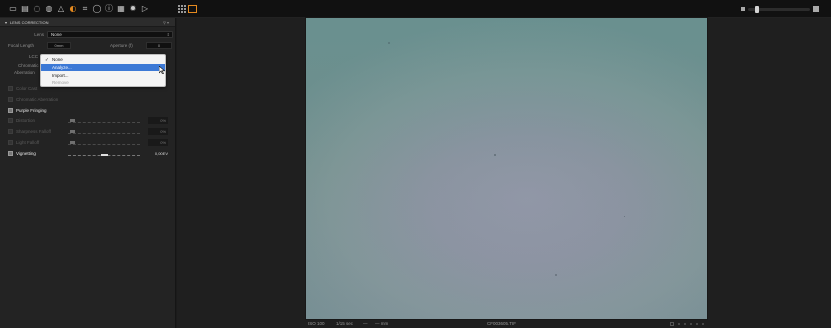 The height and width of the screenshot is (328, 831). Describe the element at coordinates (37, 99) in the screenshot. I see `chromatic-aberration-label: Chromatic Aberration` at that location.